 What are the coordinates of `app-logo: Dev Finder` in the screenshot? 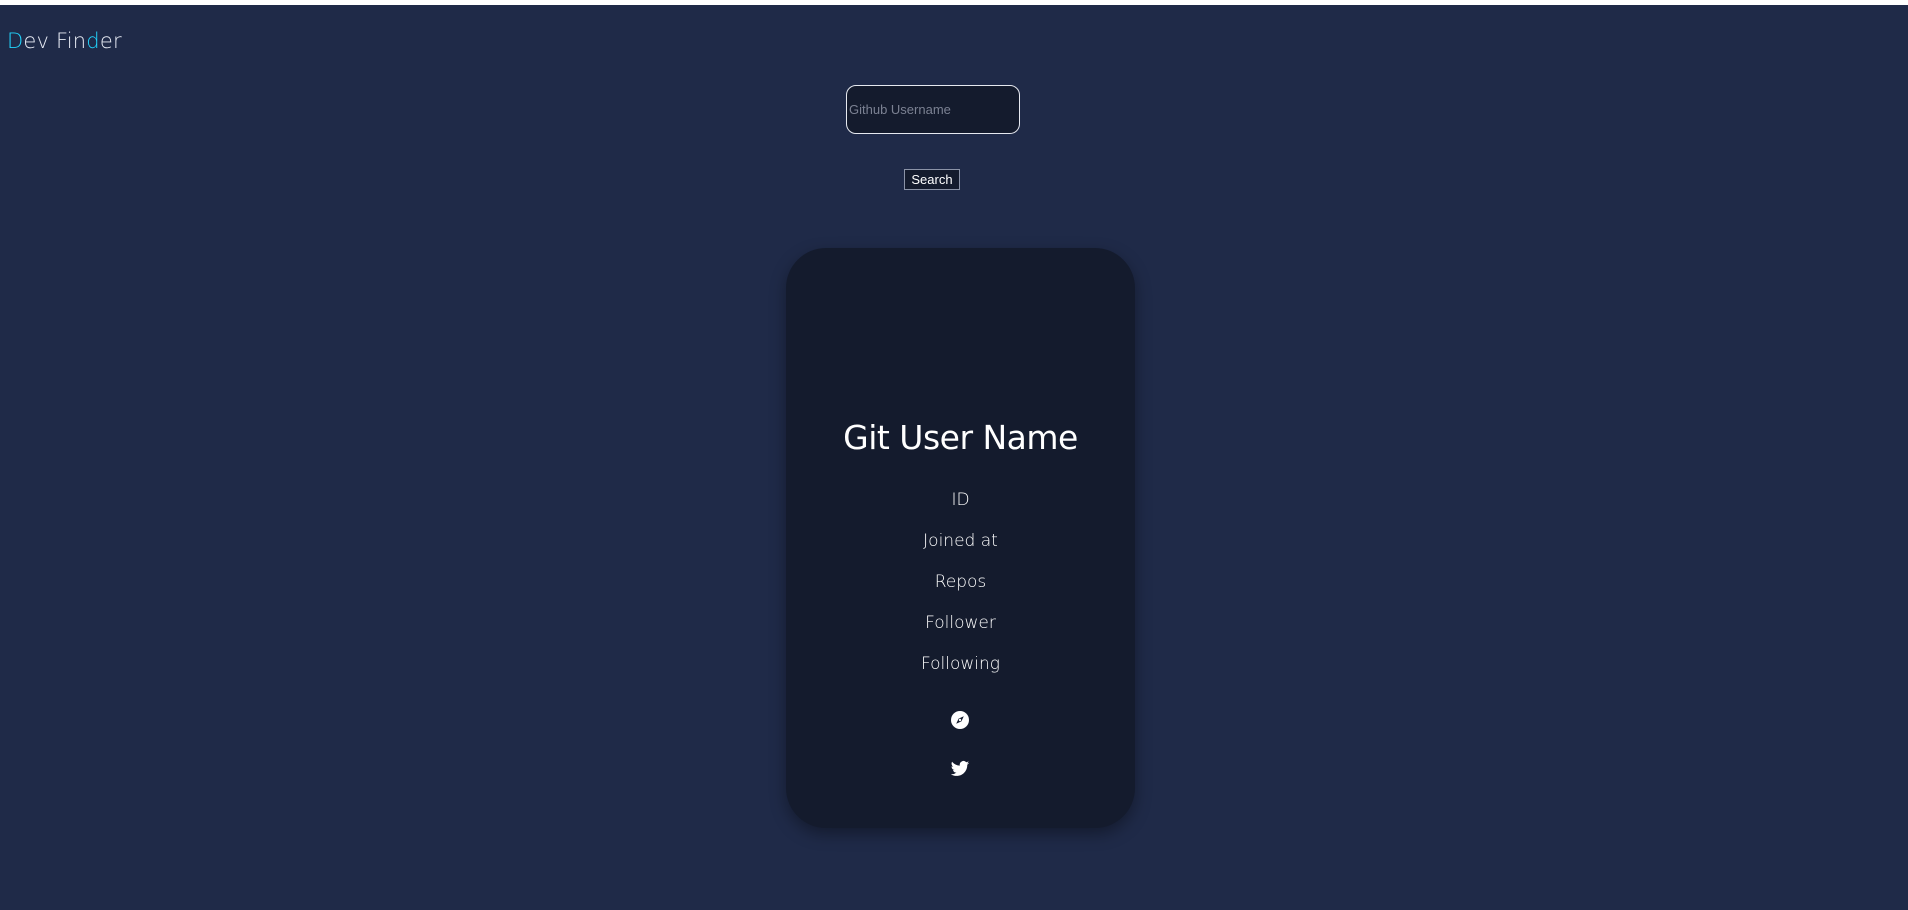 It's located at (64, 41).